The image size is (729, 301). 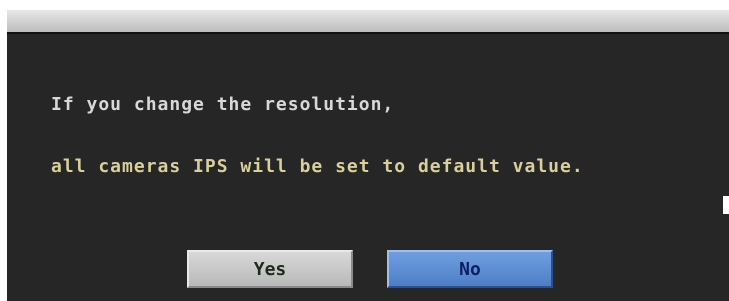 I want to click on message-line-1: If you change the resolution,, so click(x=223, y=104).